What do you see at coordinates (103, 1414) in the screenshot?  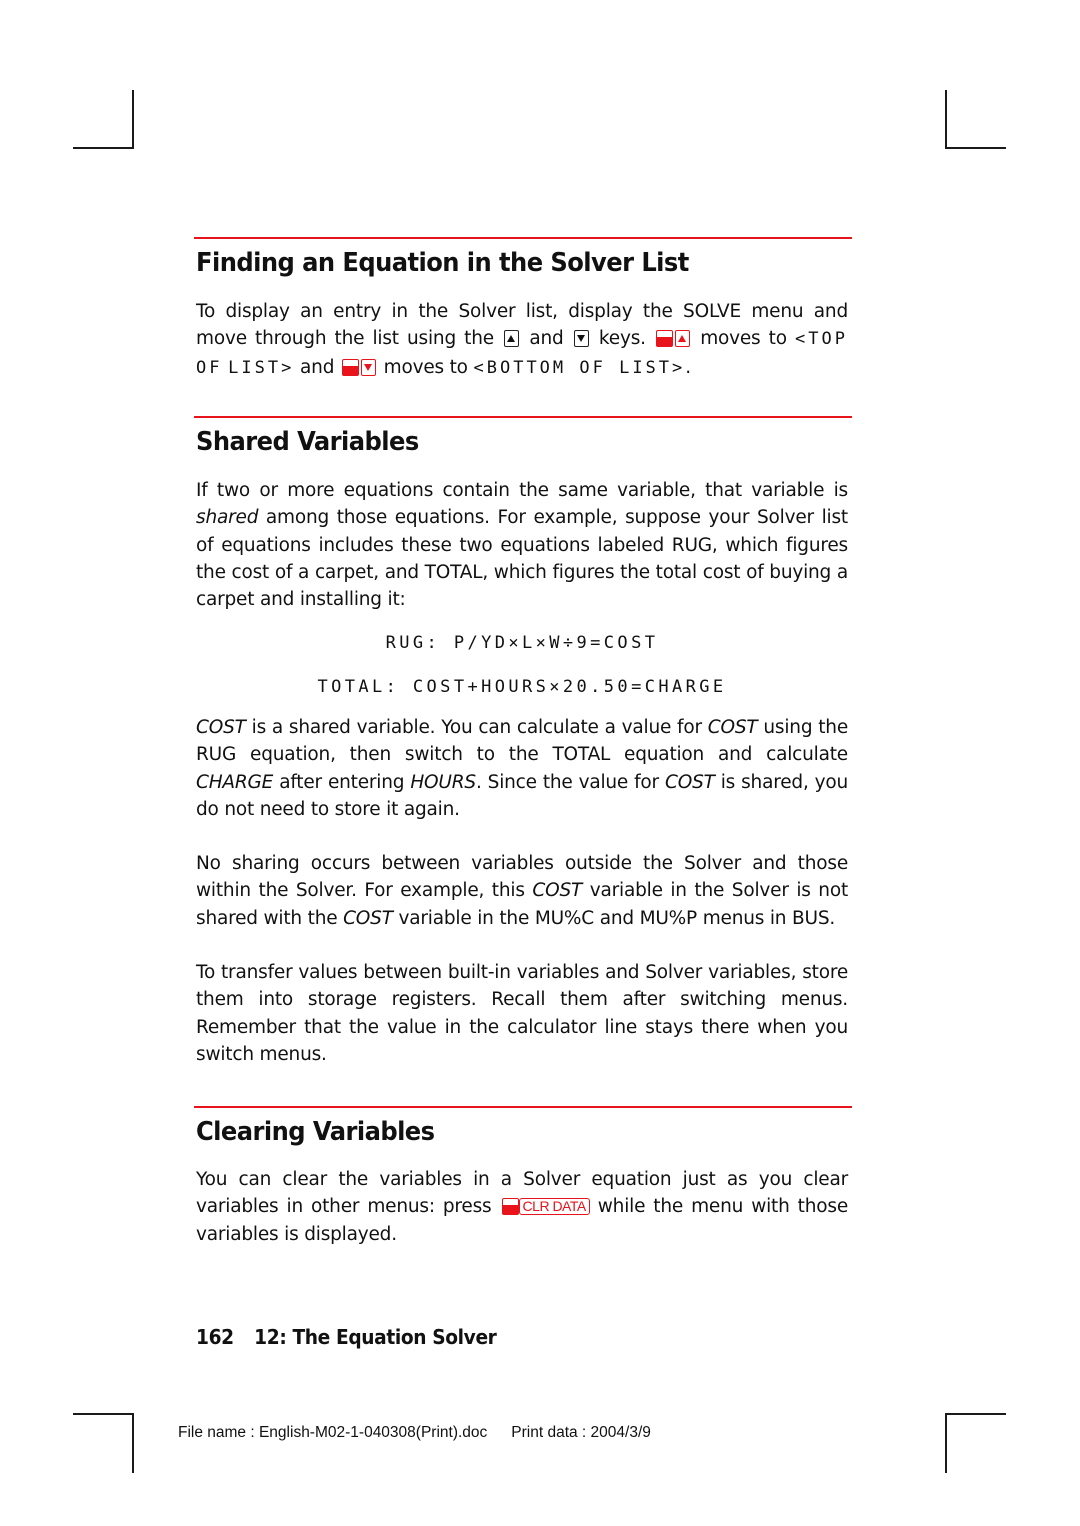 I see `crop-mark-bottom-left-horizontal` at bounding box center [103, 1414].